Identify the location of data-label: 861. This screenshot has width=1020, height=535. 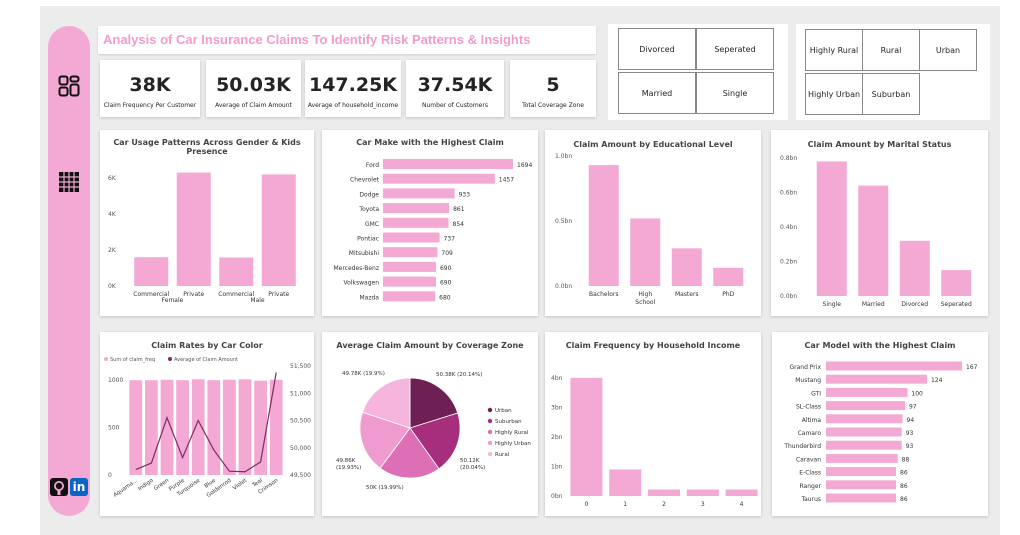
(459, 209).